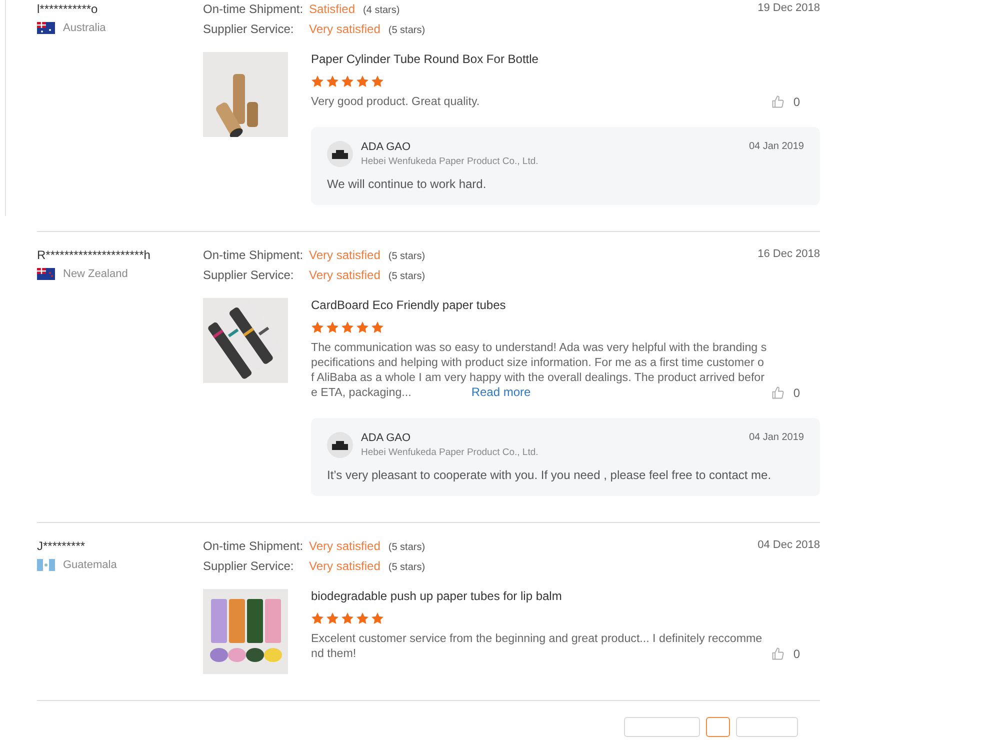 Image resolution: width=1000 pixels, height=740 pixels. I want to click on product-title: CardBoard Eco Friendly paper tubes, so click(565, 305).